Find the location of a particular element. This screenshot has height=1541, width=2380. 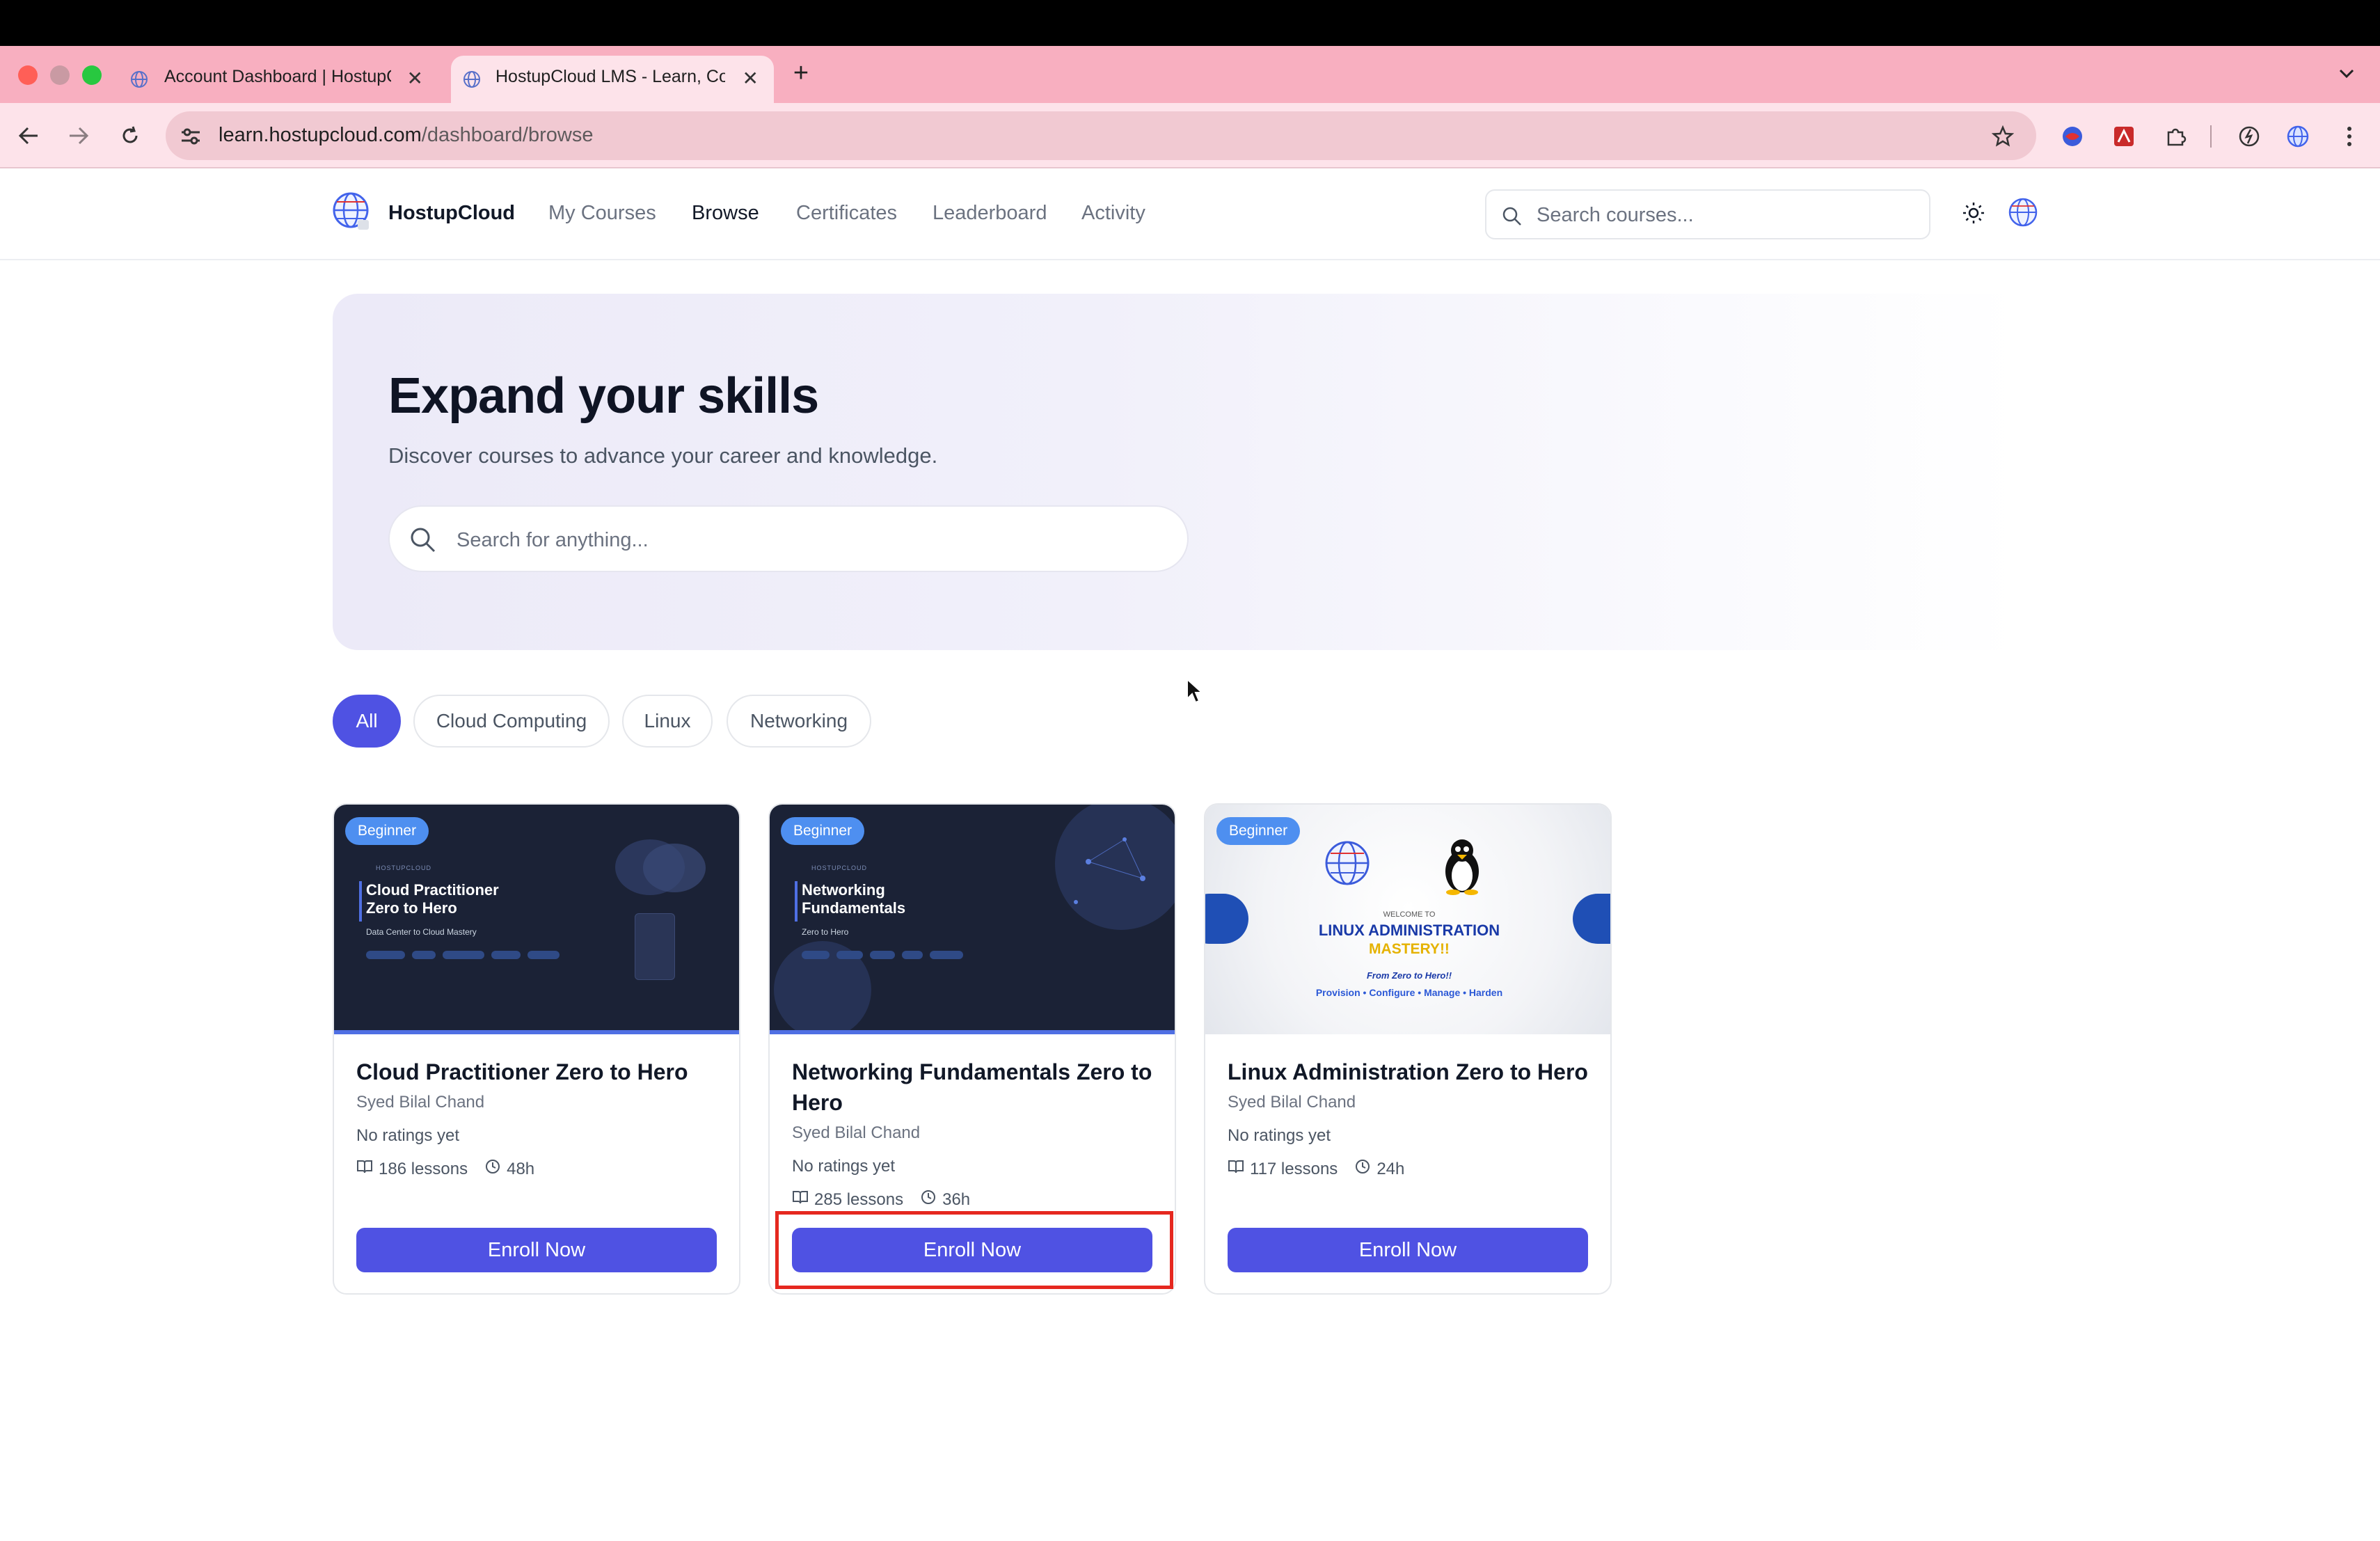

nav-leaderboard: Leaderboard is located at coordinates (990, 213).